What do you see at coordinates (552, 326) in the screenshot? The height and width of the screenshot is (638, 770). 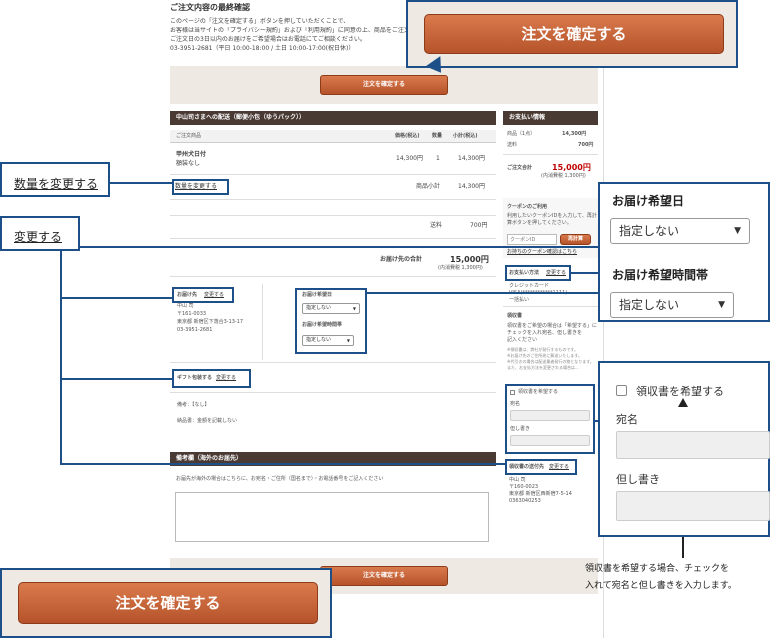 I see `receipt-desc-1: 領収書をご希望の場合は「希望する」に` at bounding box center [552, 326].